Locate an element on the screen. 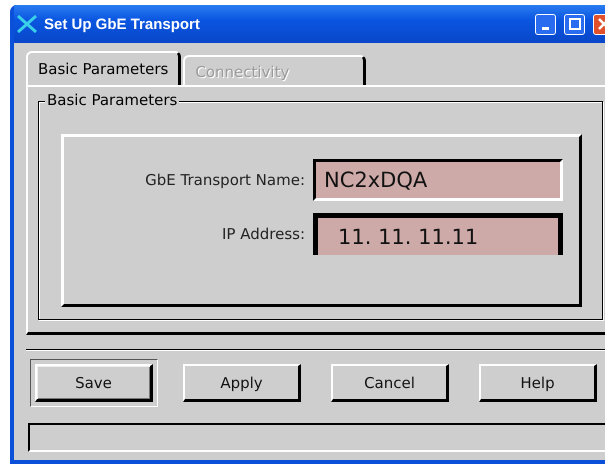  minimize-icon is located at coordinates (545, 28).